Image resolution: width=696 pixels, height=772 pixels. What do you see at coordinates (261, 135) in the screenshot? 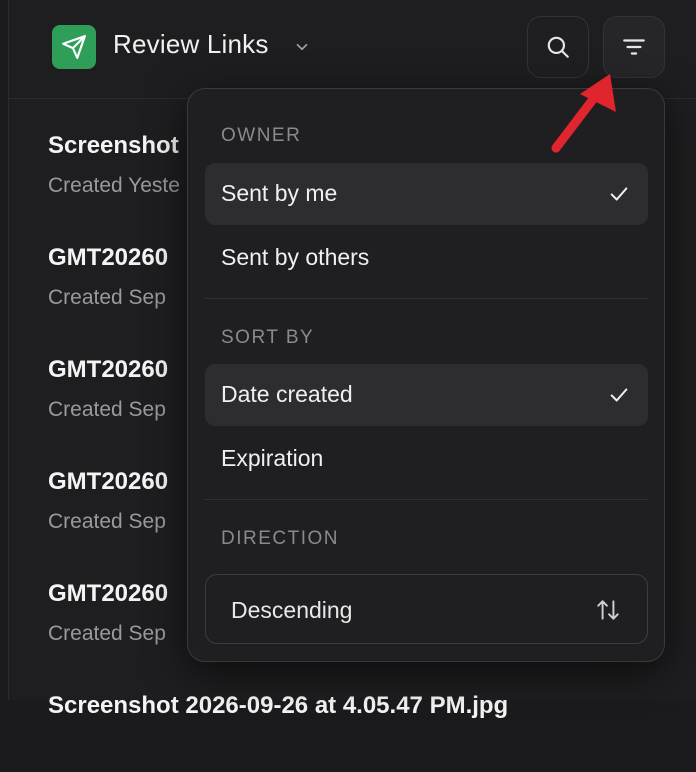
I see `owner-section-label: OWNER` at bounding box center [261, 135].